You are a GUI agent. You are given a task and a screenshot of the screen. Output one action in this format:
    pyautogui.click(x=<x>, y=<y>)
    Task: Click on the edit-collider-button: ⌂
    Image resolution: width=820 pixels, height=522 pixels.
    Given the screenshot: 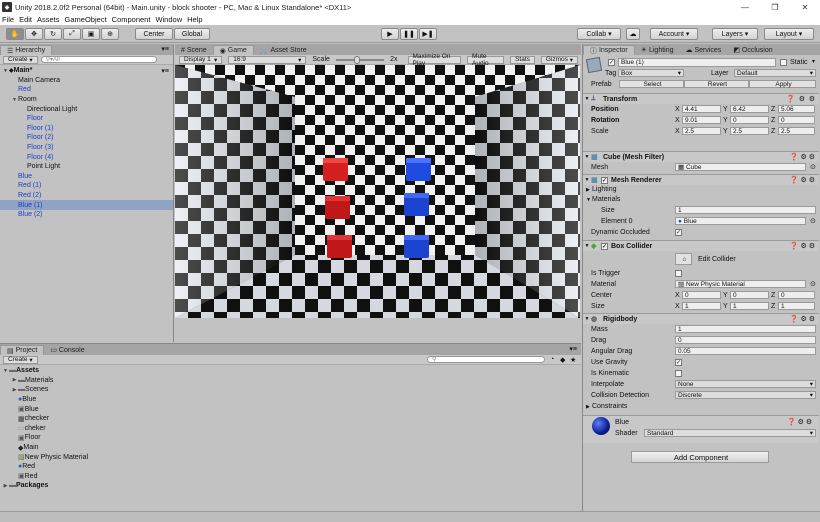 What is the action you would take?
    pyautogui.click(x=683, y=259)
    